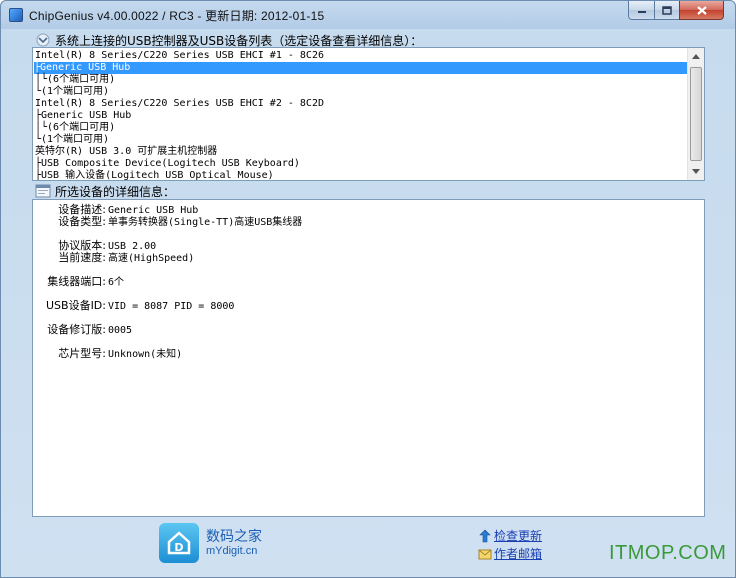 This screenshot has height=578, width=736. Describe the element at coordinates (178, 547) in the screenshot. I see `svg-text: D` at that location.